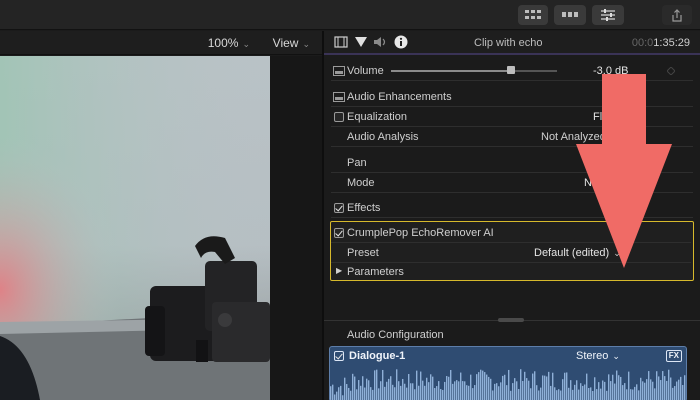  I want to click on color-inspector-icon, so click(361, 42).